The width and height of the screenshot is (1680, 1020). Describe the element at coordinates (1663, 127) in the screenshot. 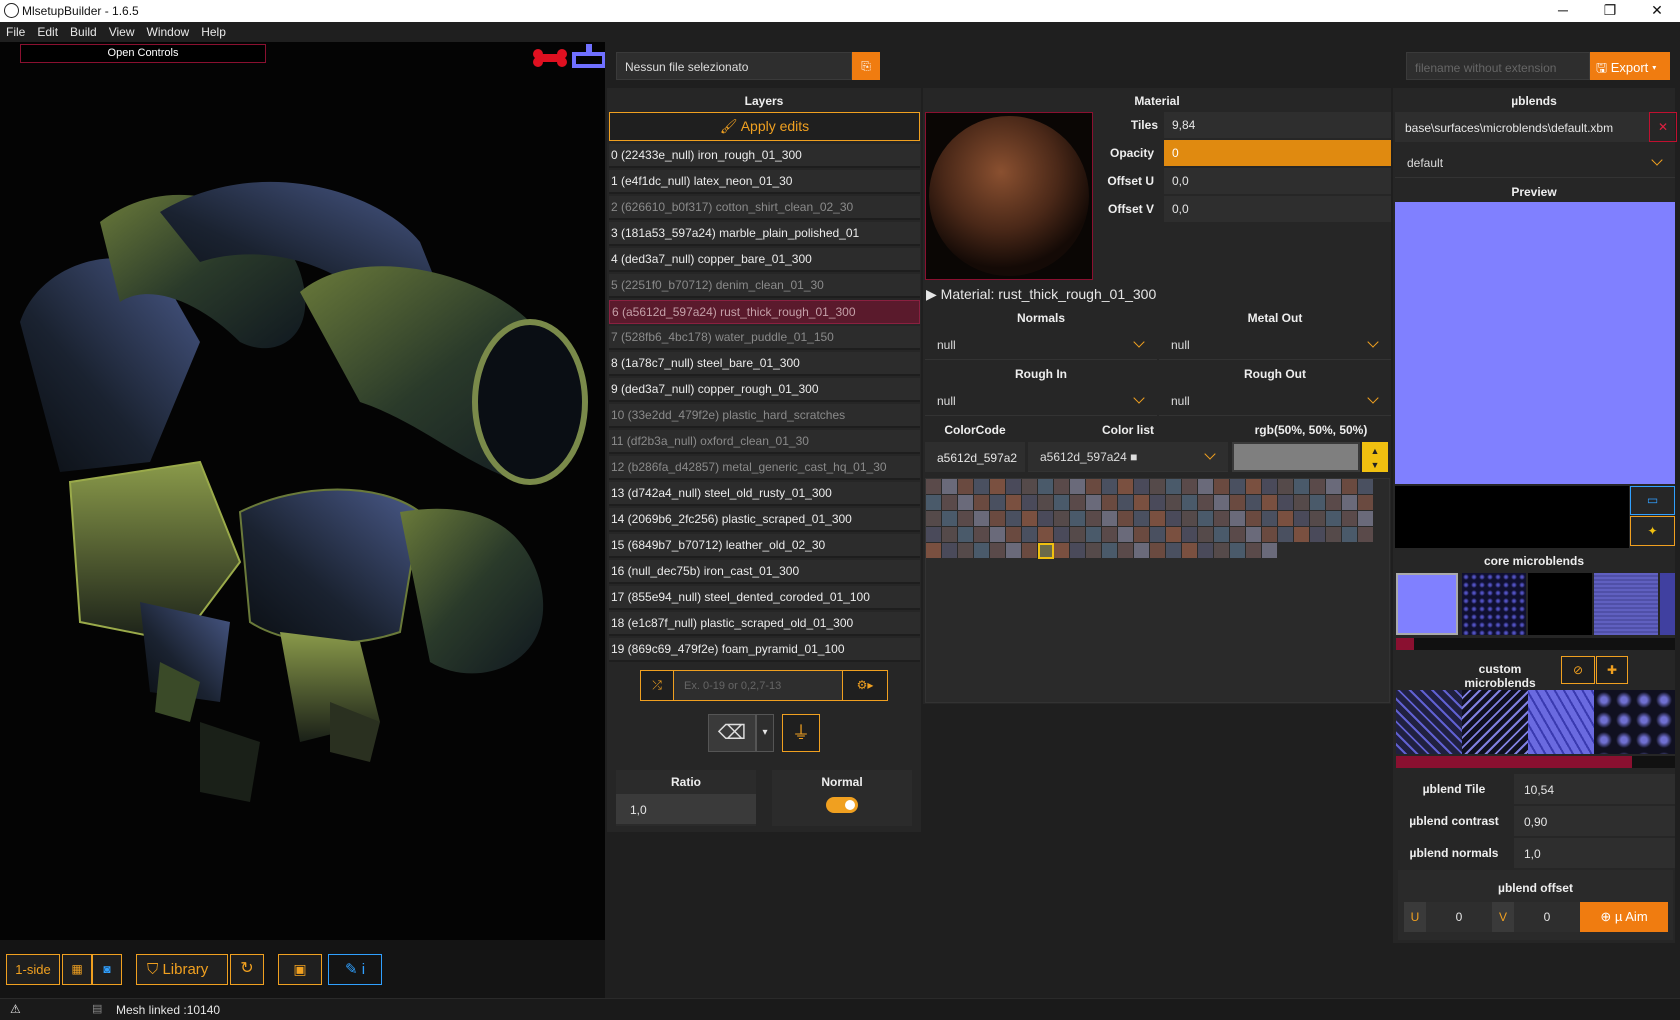

I see `clear-path-icon: ✕` at that location.